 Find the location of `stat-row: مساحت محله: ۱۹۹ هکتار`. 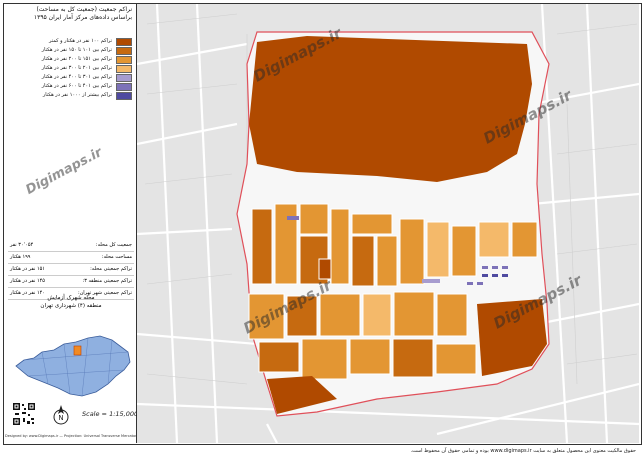

stat-row: مساحت محله: ۱۹۹ هکتار is located at coordinates (71, 258).